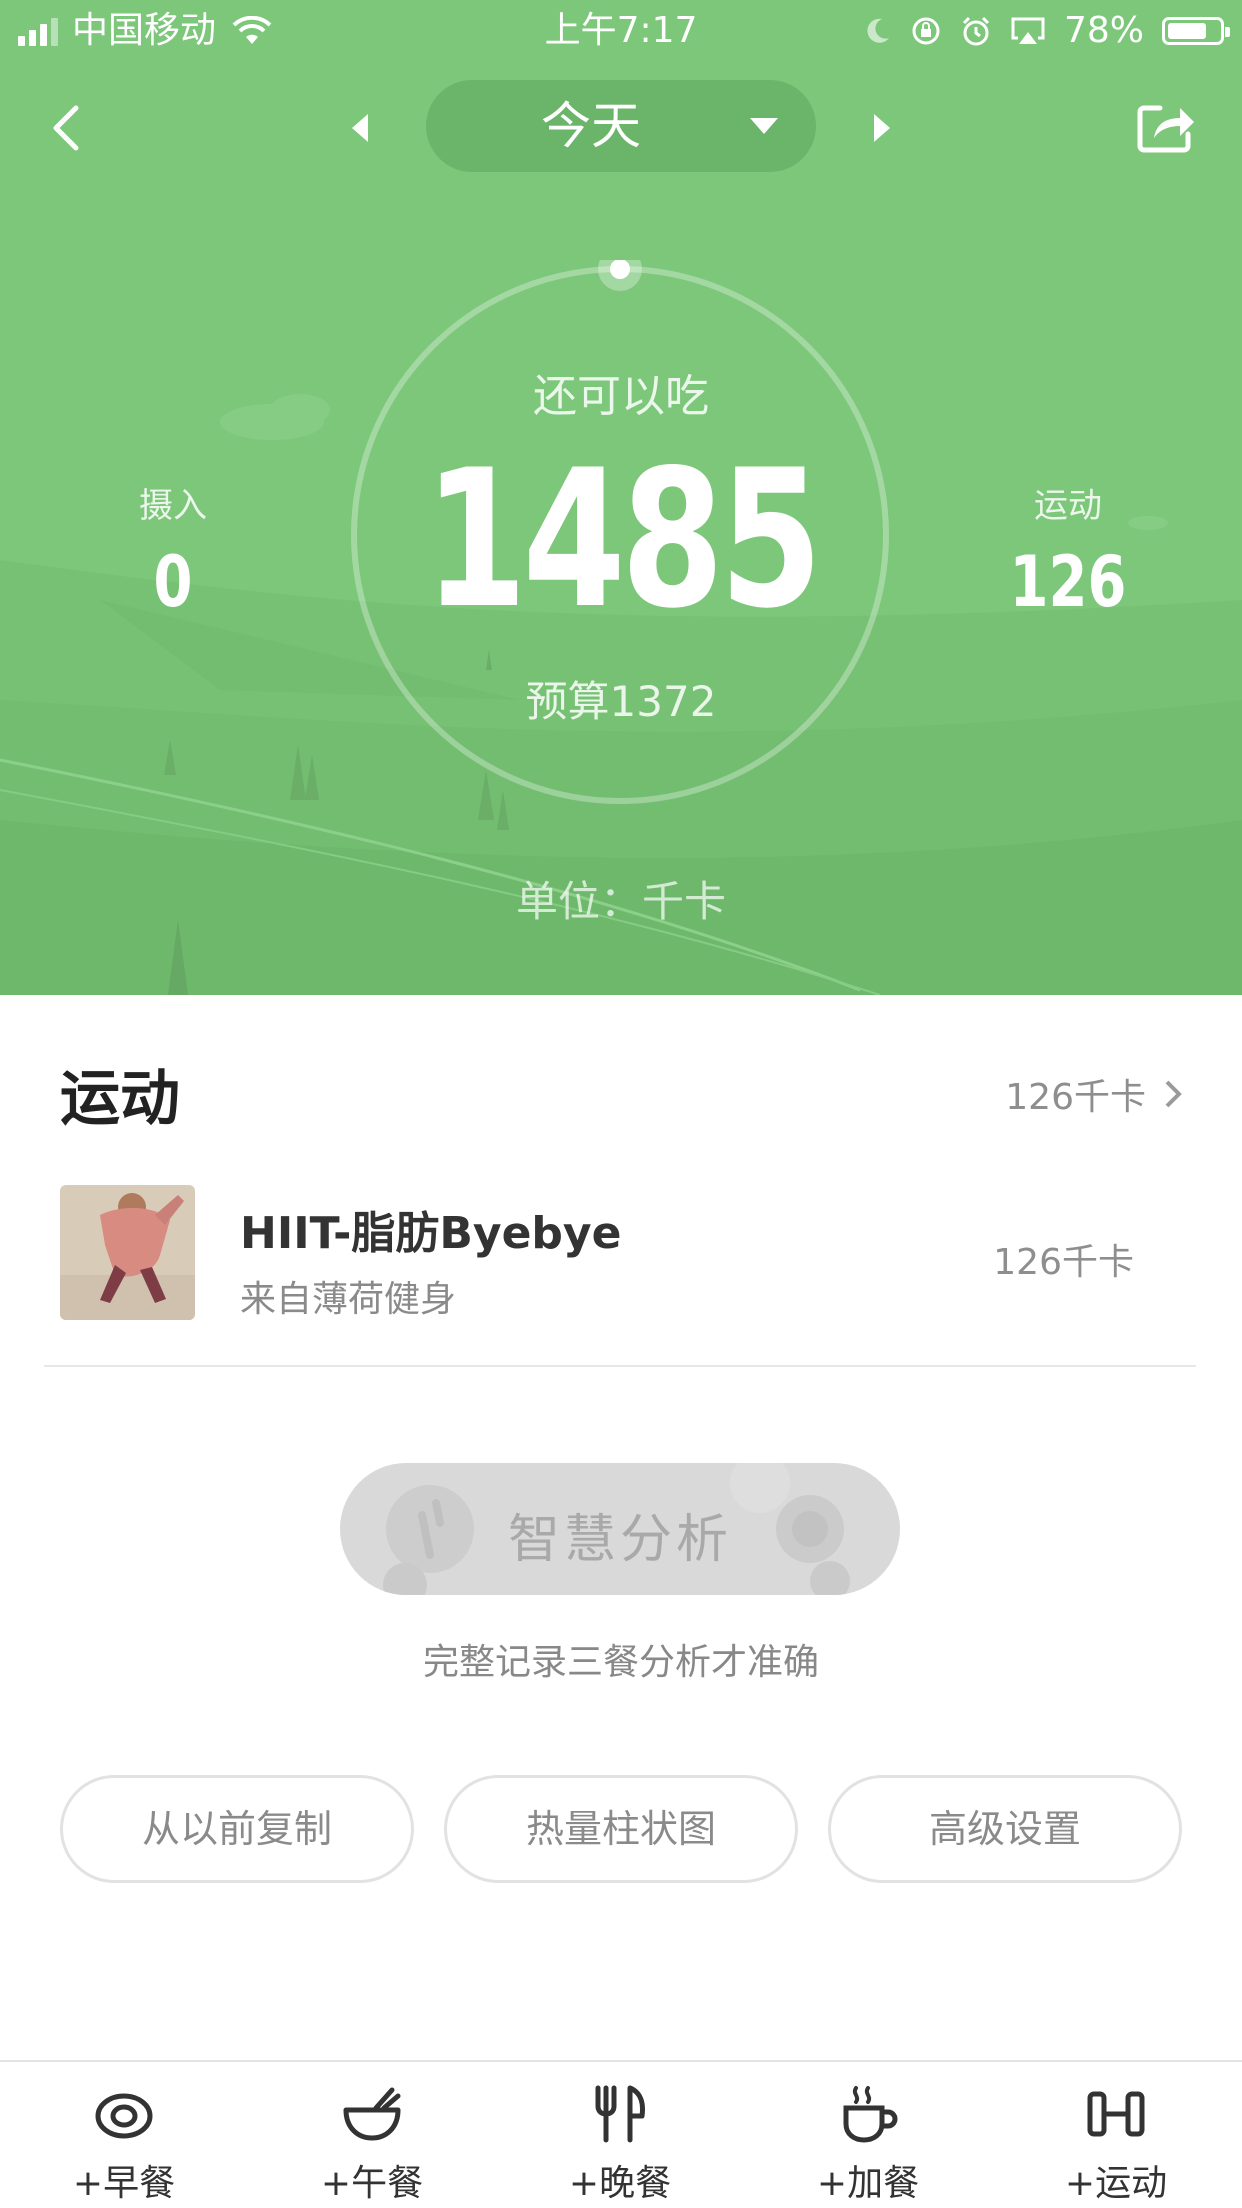 The image size is (1242, 2208). I want to click on analysis-hint: 完整记录三餐分析才准确, so click(620, 1662).